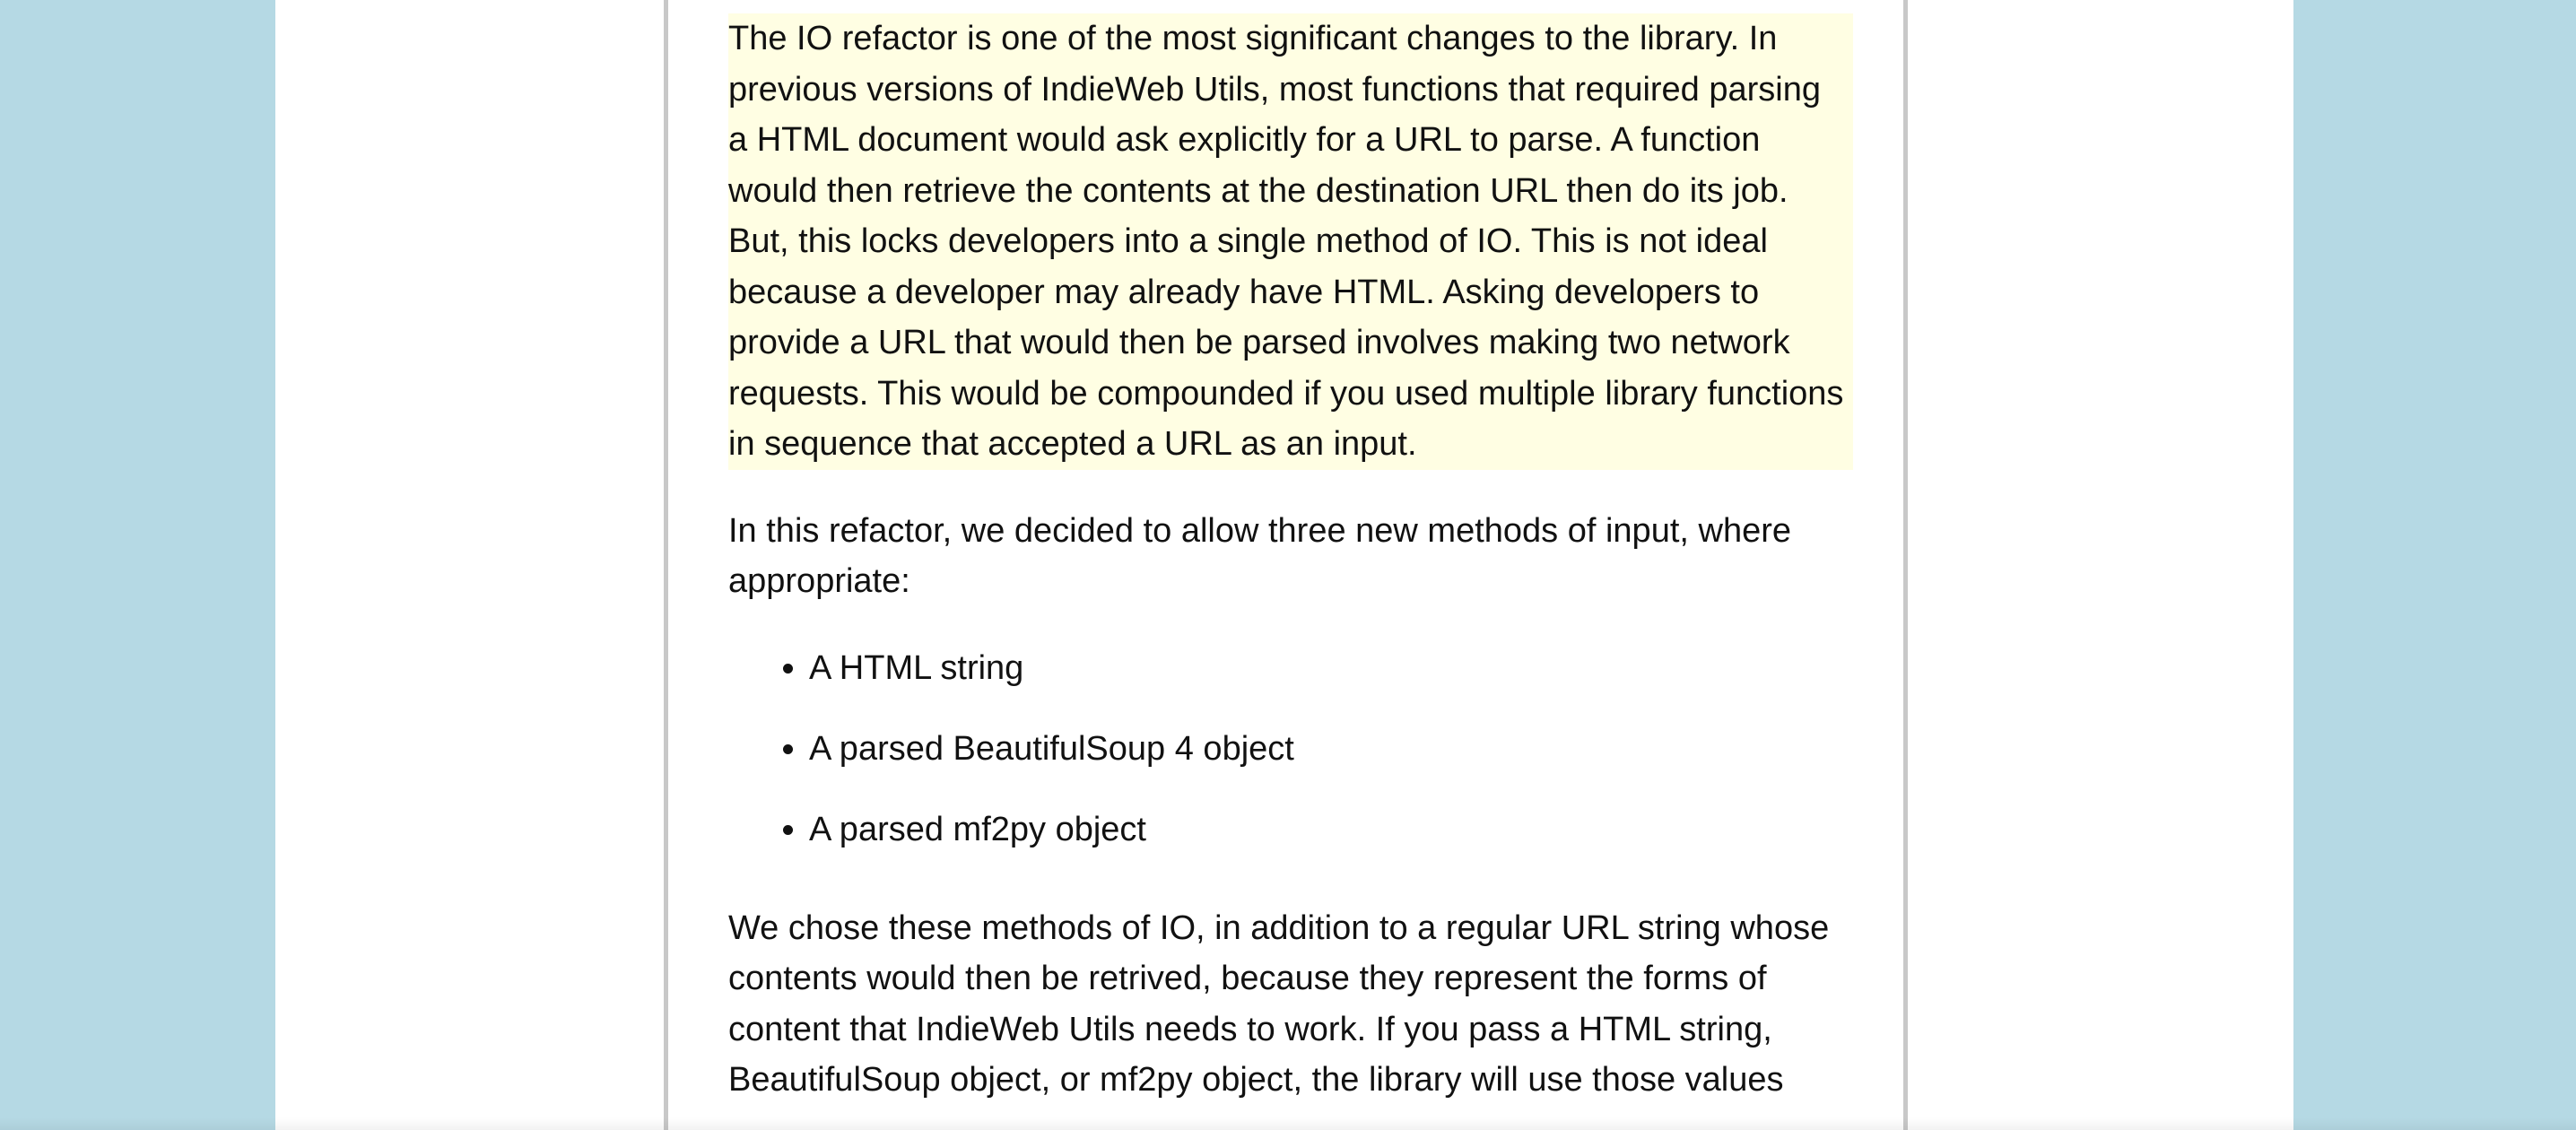  Describe the element at coordinates (1329, 668) in the screenshot. I see `list-item: A HTML string` at that location.